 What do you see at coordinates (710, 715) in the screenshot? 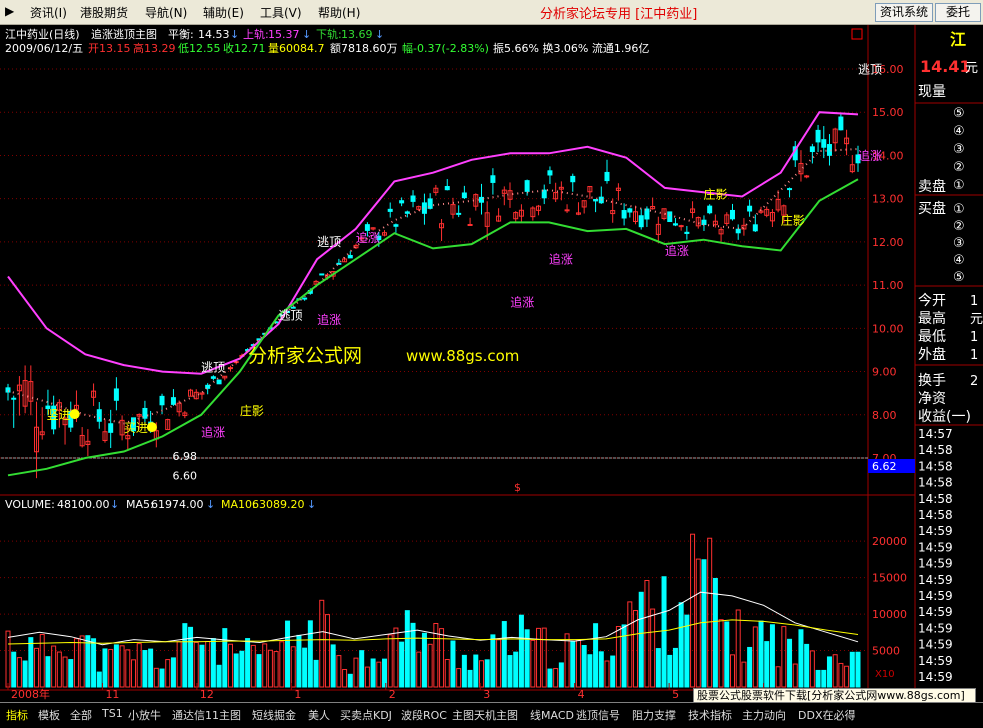
I see `tab-tech: 技术指标` at bounding box center [710, 715].